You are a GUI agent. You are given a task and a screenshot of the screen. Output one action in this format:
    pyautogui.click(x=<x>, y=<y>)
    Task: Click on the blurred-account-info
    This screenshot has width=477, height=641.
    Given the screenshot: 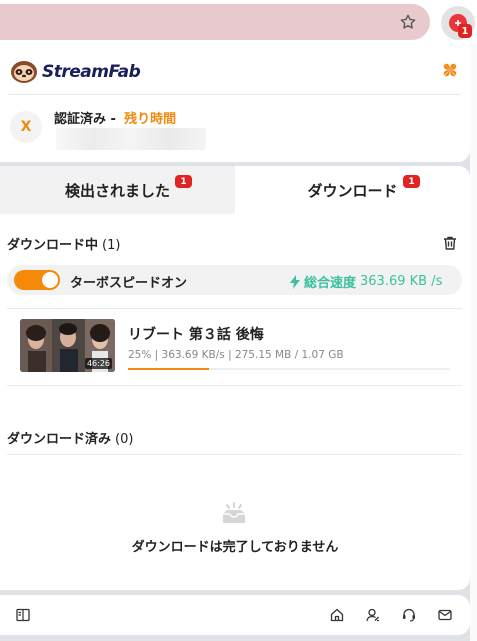 What is the action you would take?
    pyautogui.click(x=131, y=139)
    